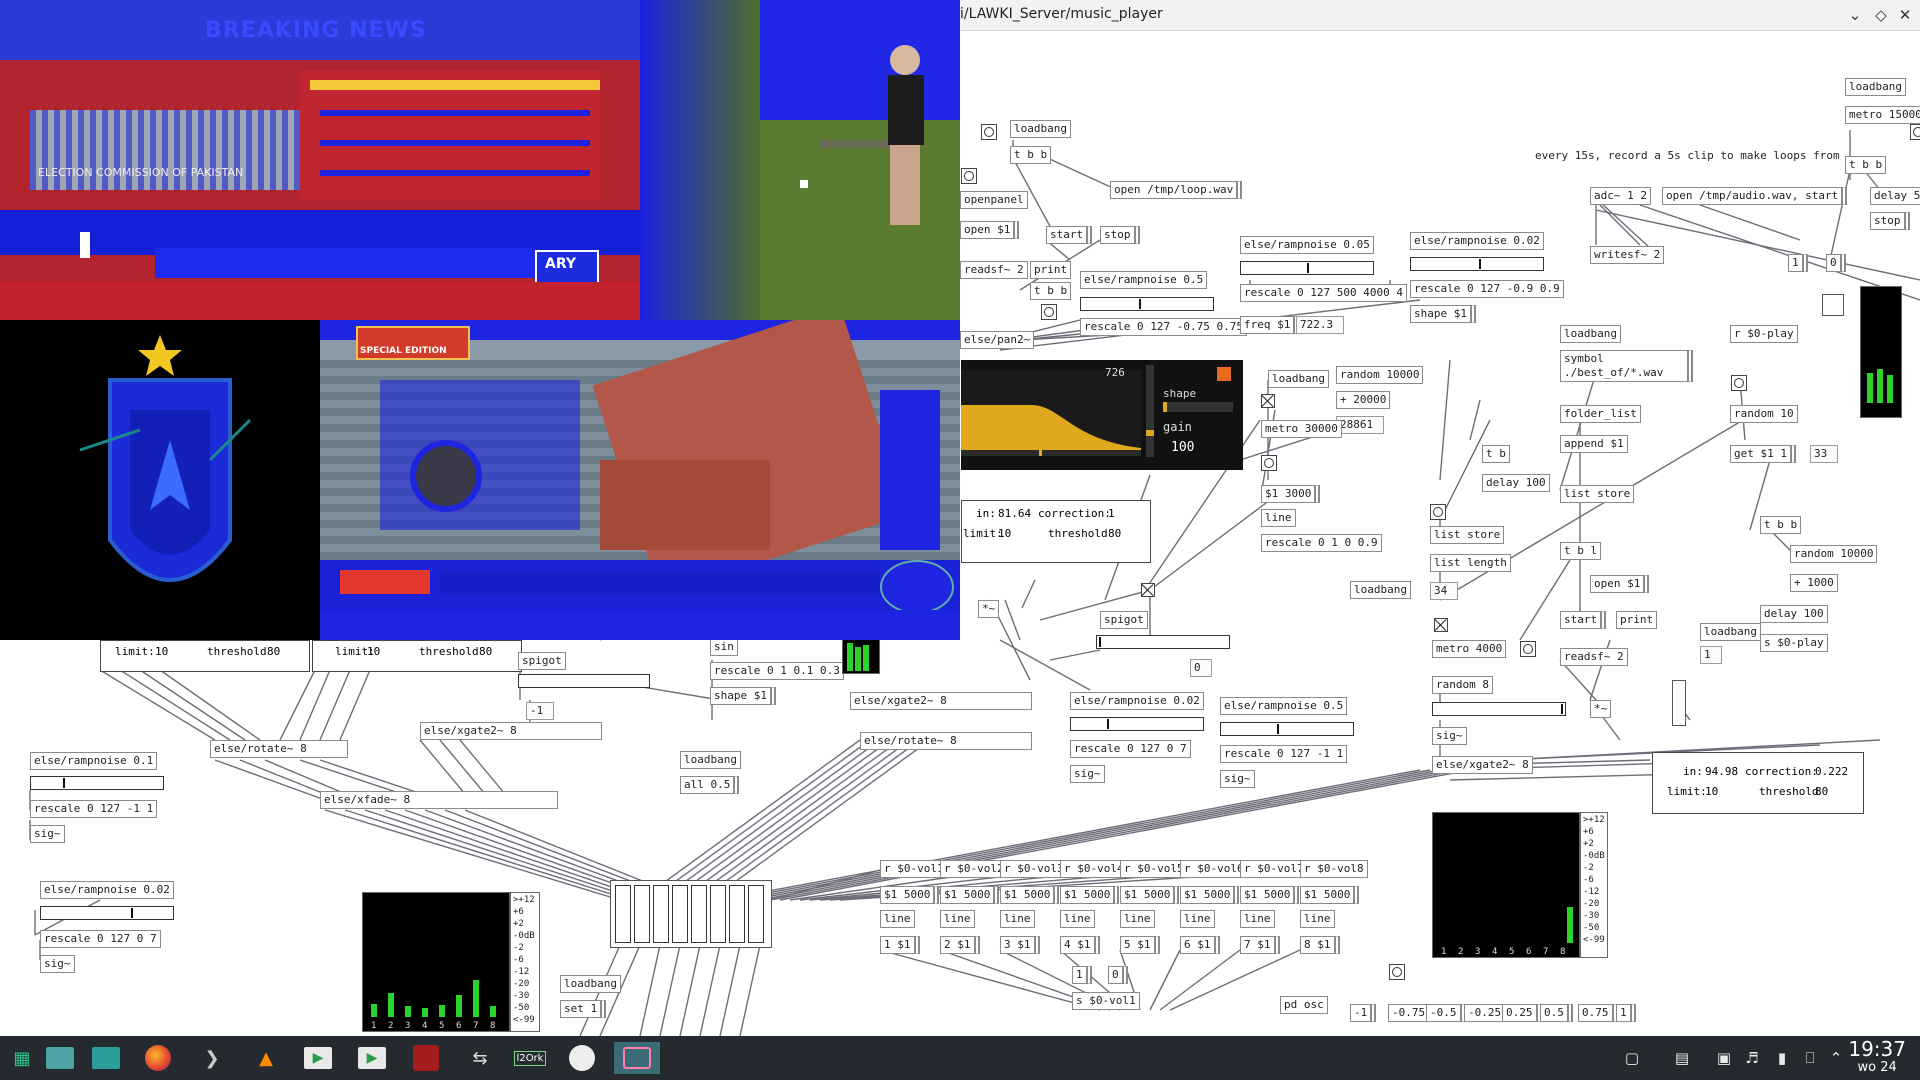 This screenshot has width=1920, height=1080. What do you see at coordinates (426, 1058) in the screenshot?
I see `pd-icon` at bounding box center [426, 1058].